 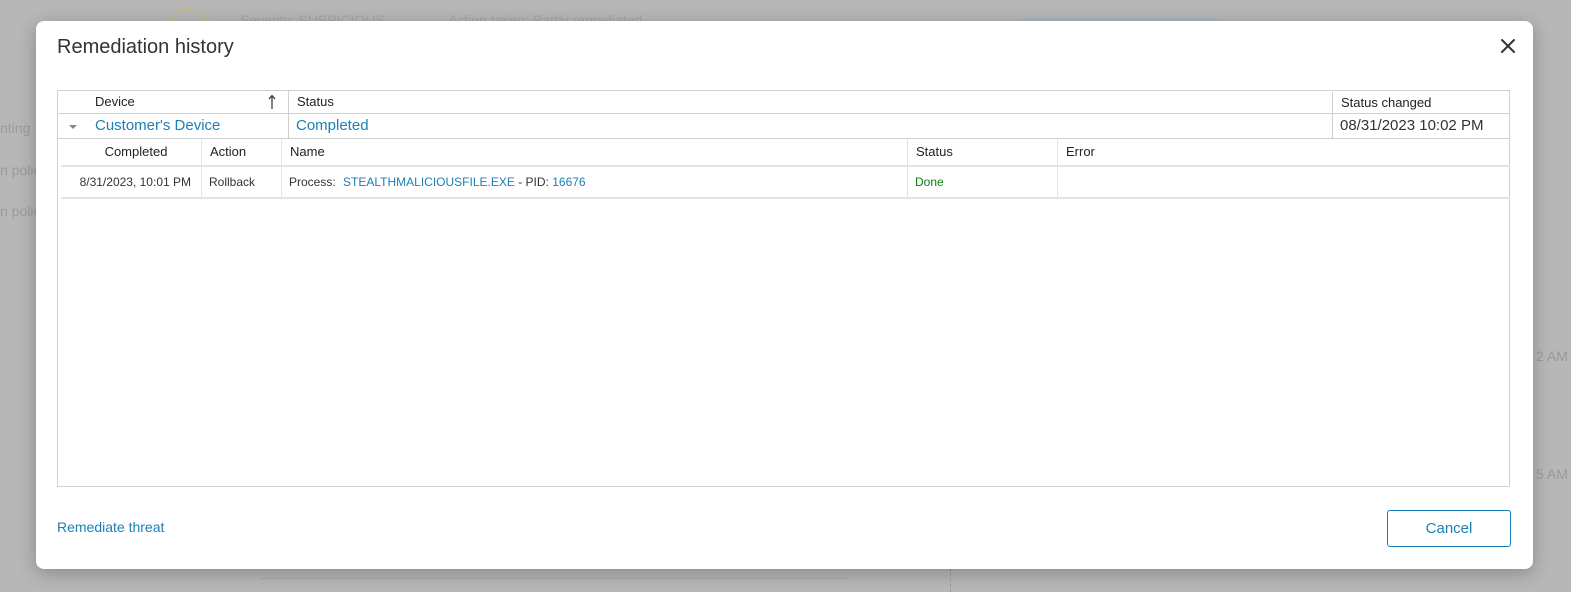 I want to click on column-header-label: Device, so click(x=115, y=101).